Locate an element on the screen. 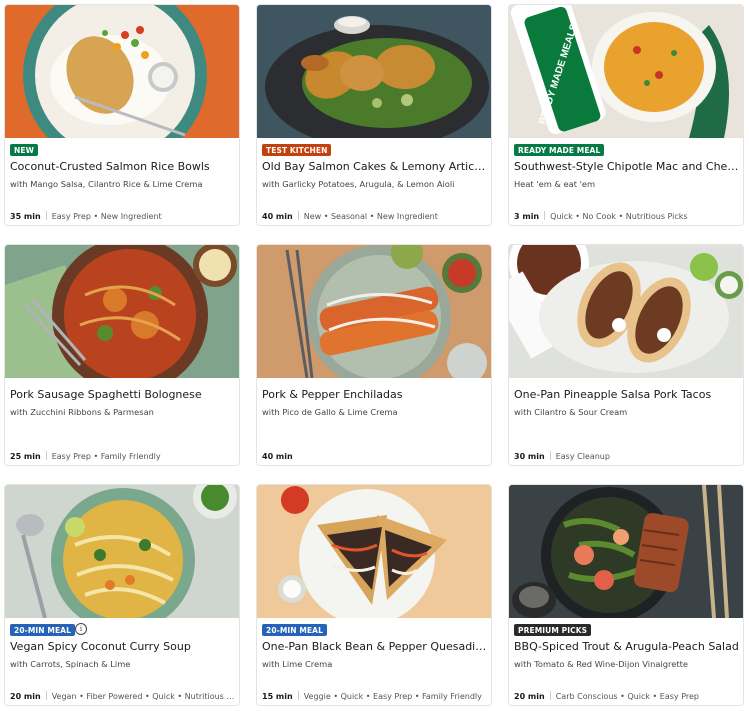  recipe-meta: 20 min Carb Conscious • Quick • Easy Prep is located at coordinates (627, 696).